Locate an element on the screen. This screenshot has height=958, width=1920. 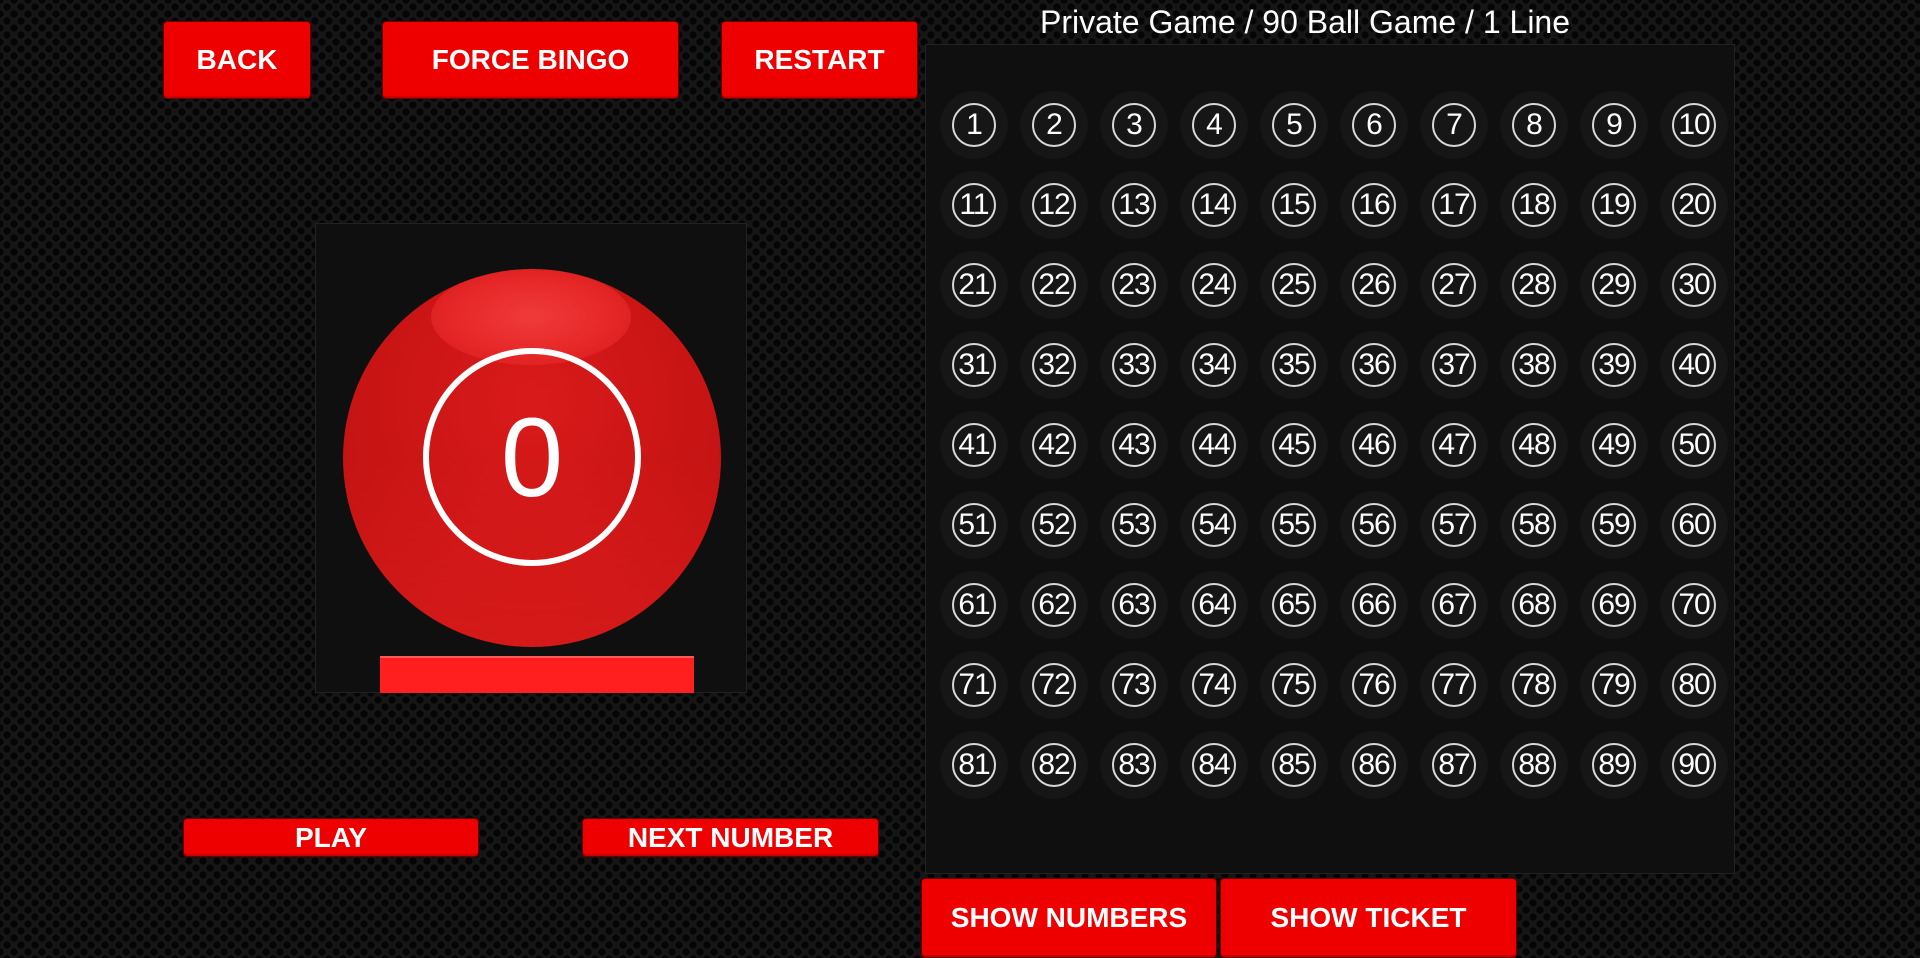
board-number: 17 is located at coordinates (1454, 205).